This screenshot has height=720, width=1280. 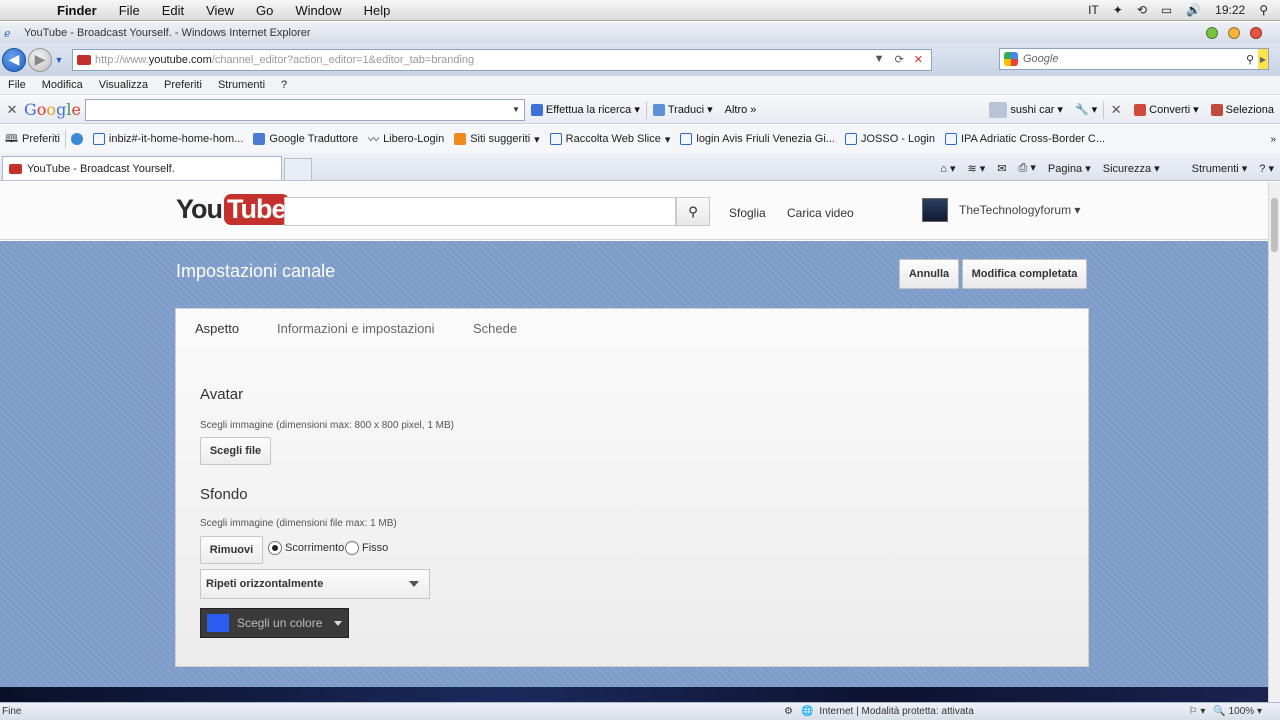 What do you see at coordinates (1193, 10) in the screenshot?
I see `volume-icon: 🔊` at bounding box center [1193, 10].